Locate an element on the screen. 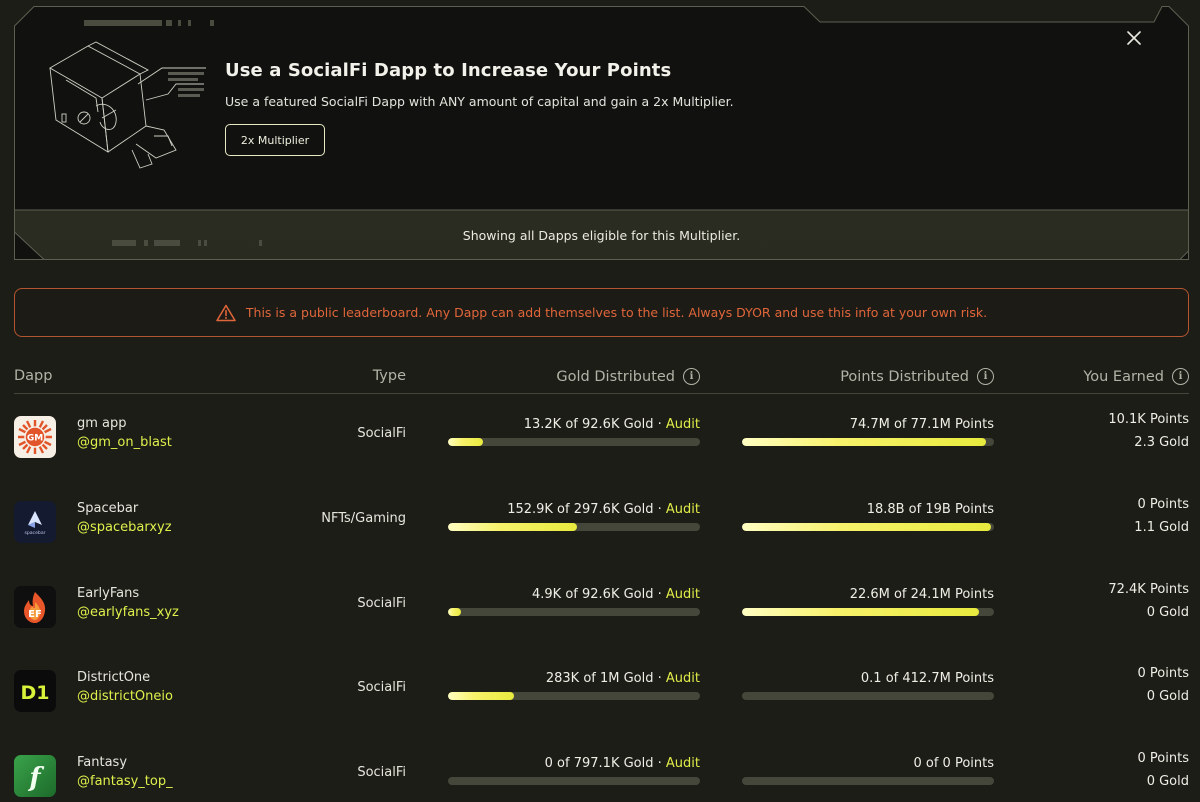 The image size is (1200, 802). gold-amount: 4.9K of 92.6K Gold is located at coordinates (593, 594).